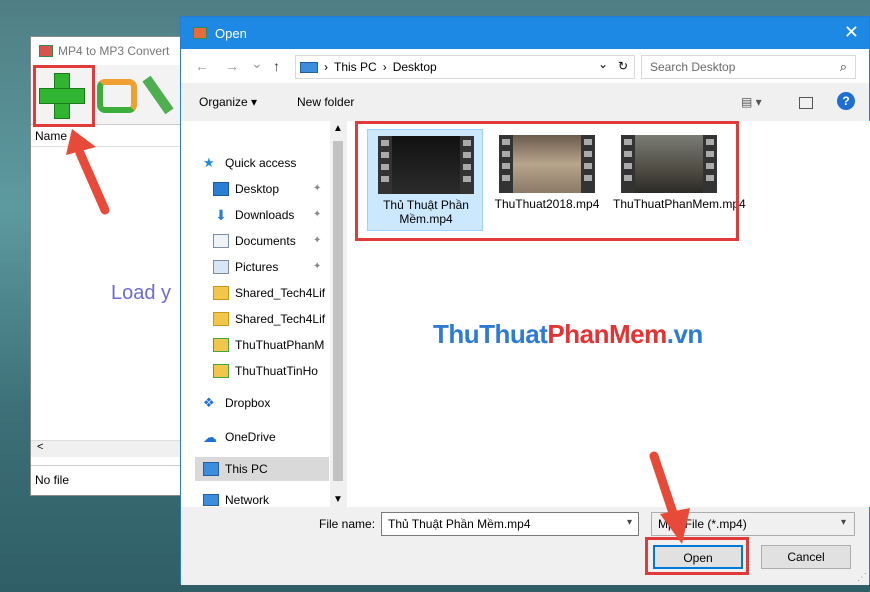 Image resolution: width=870 pixels, height=592 pixels. What do you see at coordinates (748, 67) in the screenshot?
I see `search-input: Search Desktop ⌕` at bounding box center [748, 67].